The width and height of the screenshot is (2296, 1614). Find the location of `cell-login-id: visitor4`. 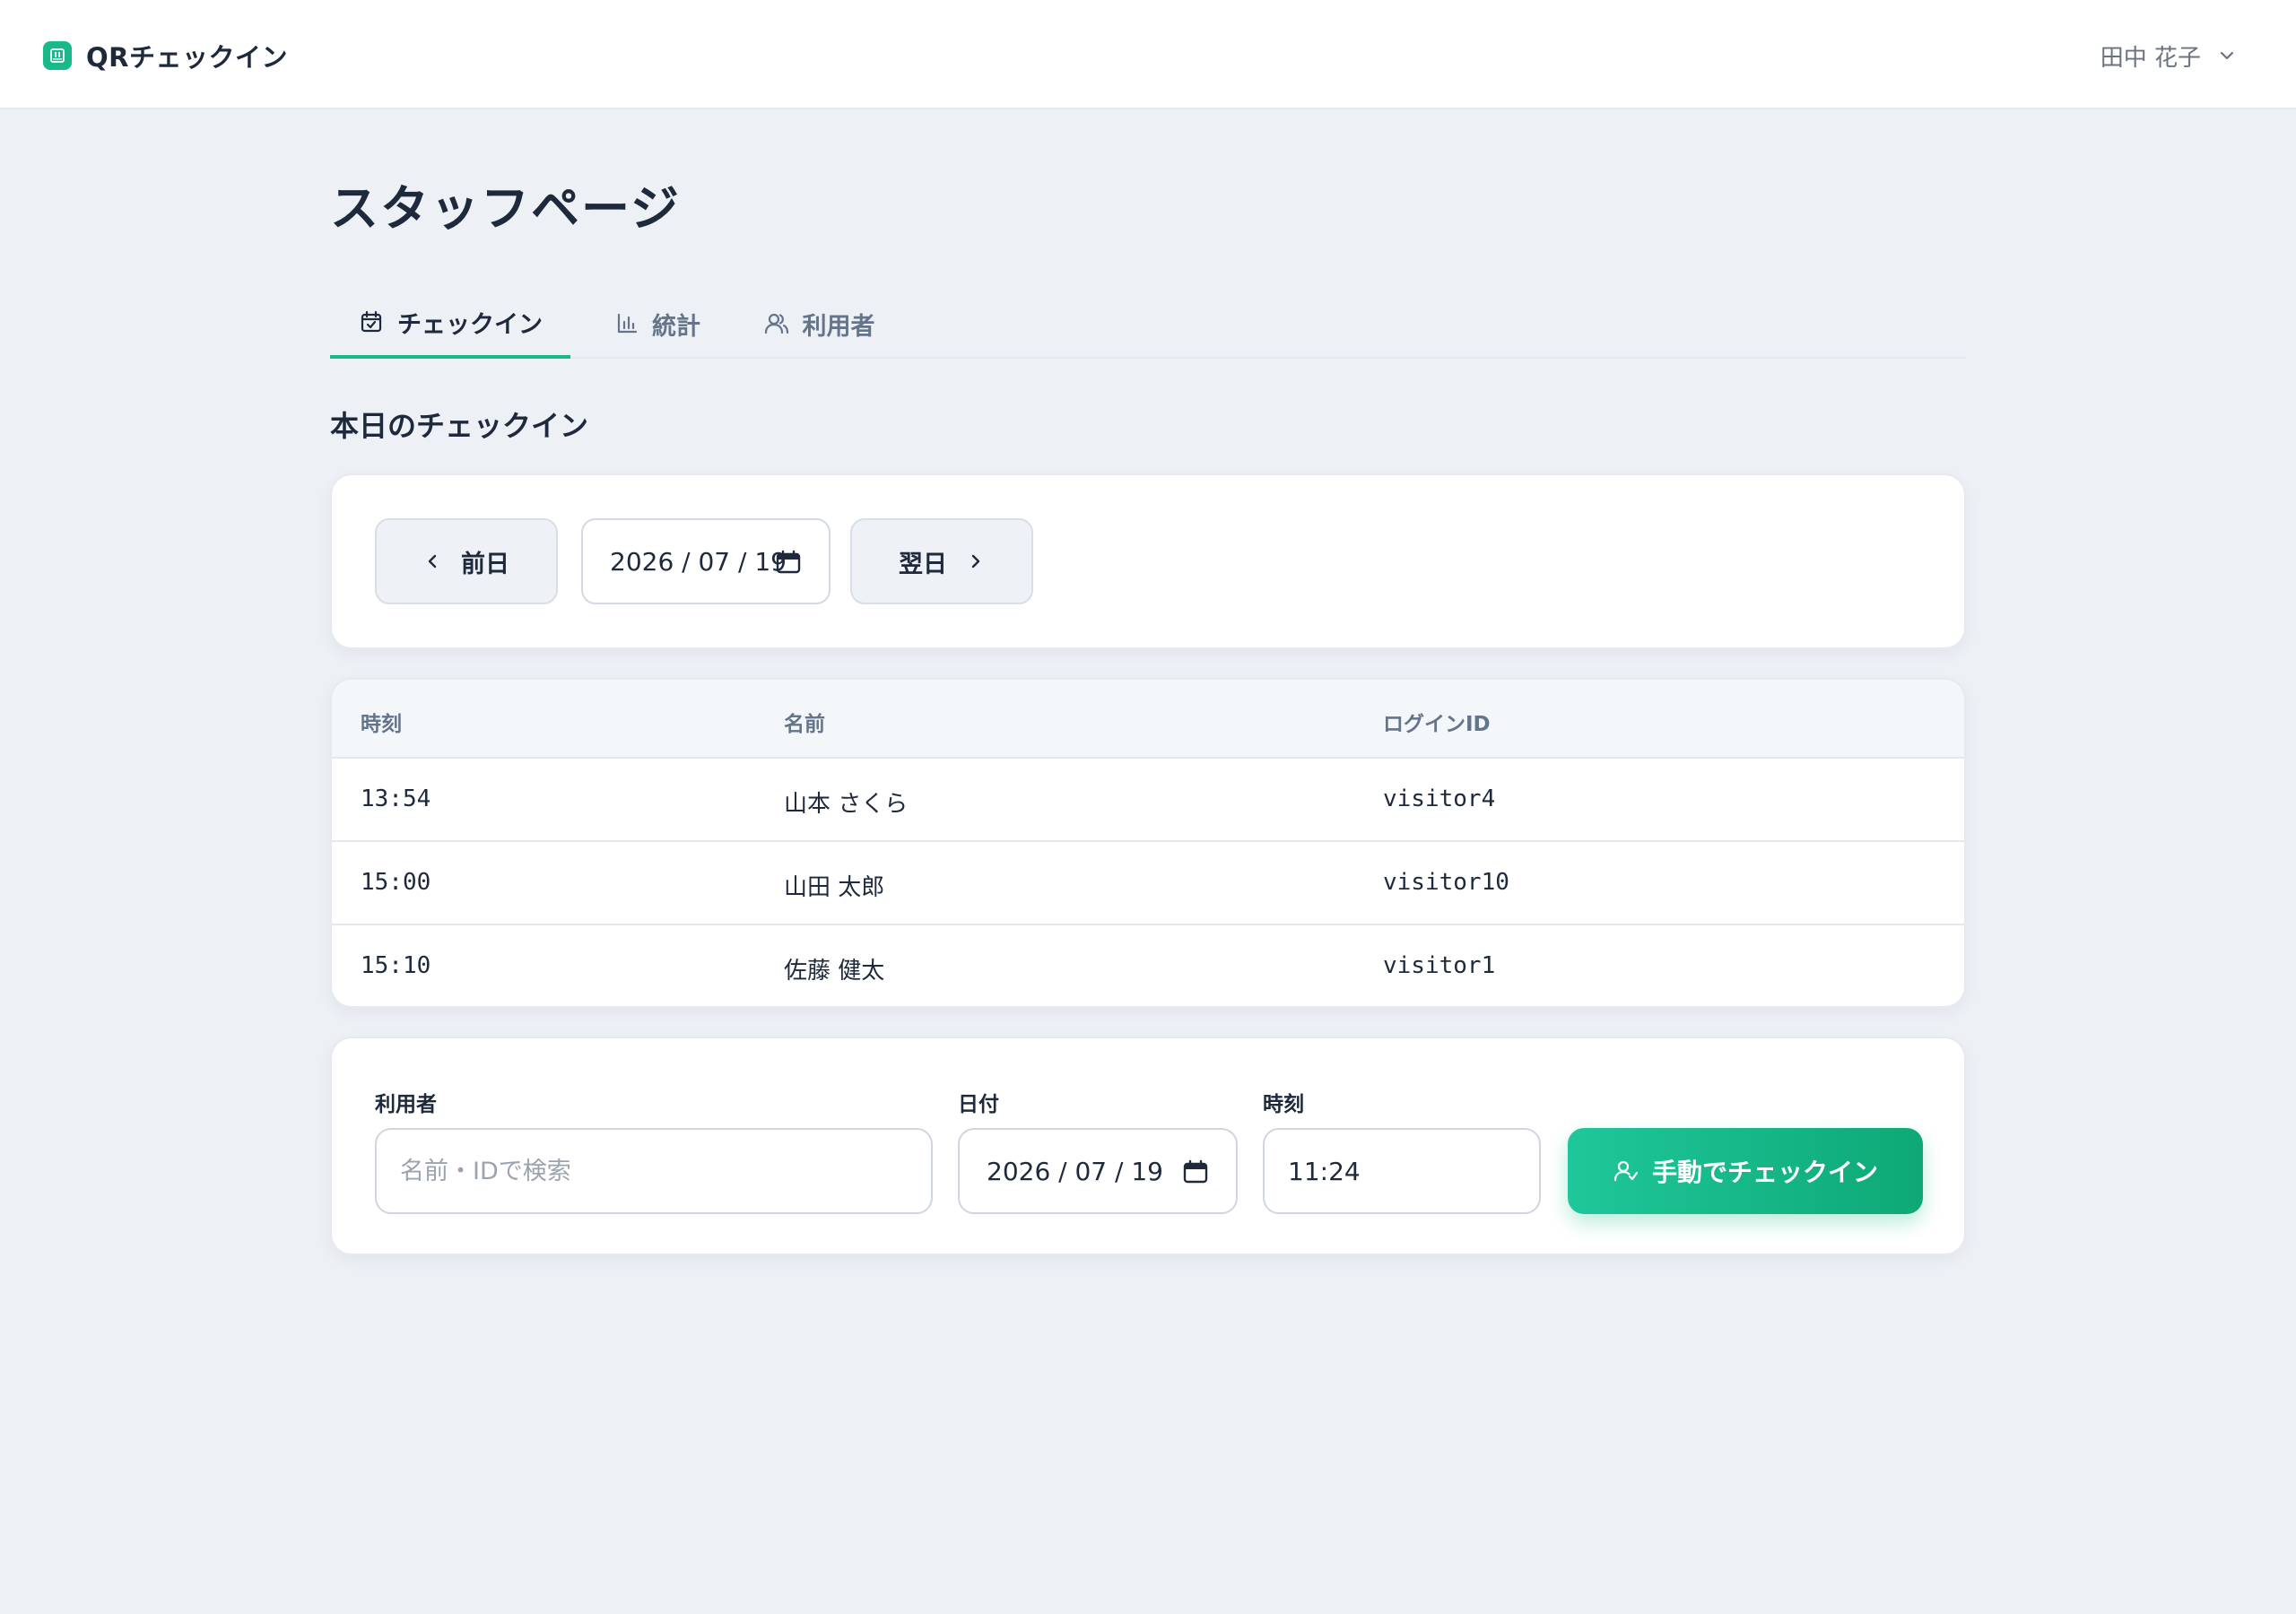

cell-login-id: visitor4 is located at coordinates (1439, 798).